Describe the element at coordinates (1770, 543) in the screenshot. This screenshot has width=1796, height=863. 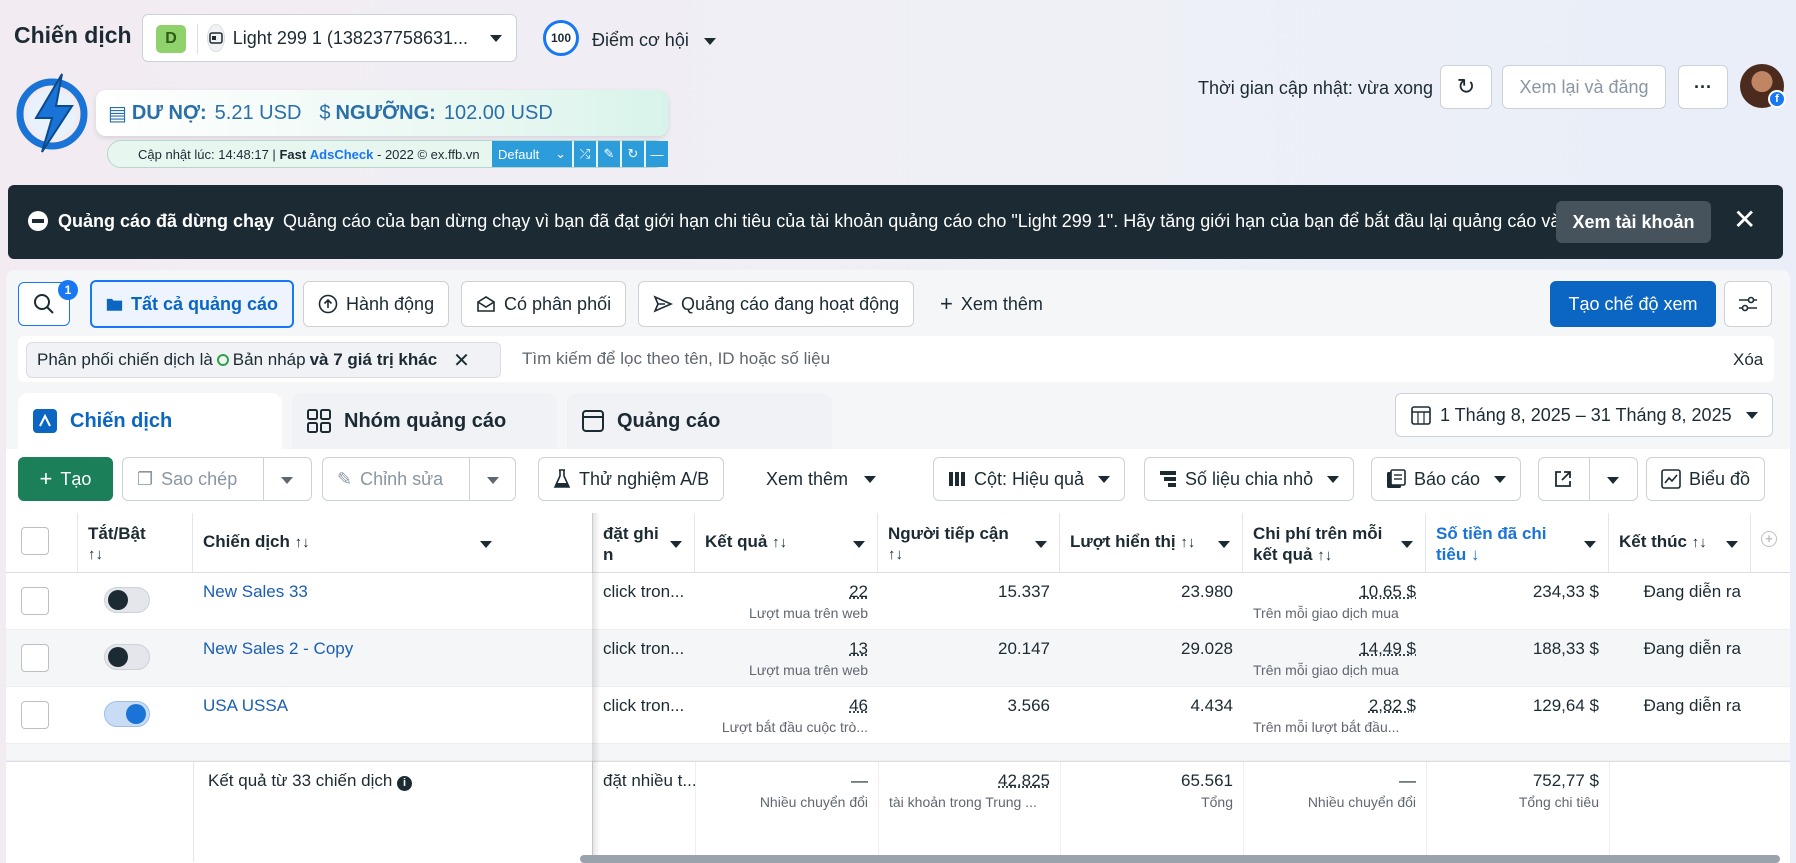
I see `add-column-header: +` at that location.